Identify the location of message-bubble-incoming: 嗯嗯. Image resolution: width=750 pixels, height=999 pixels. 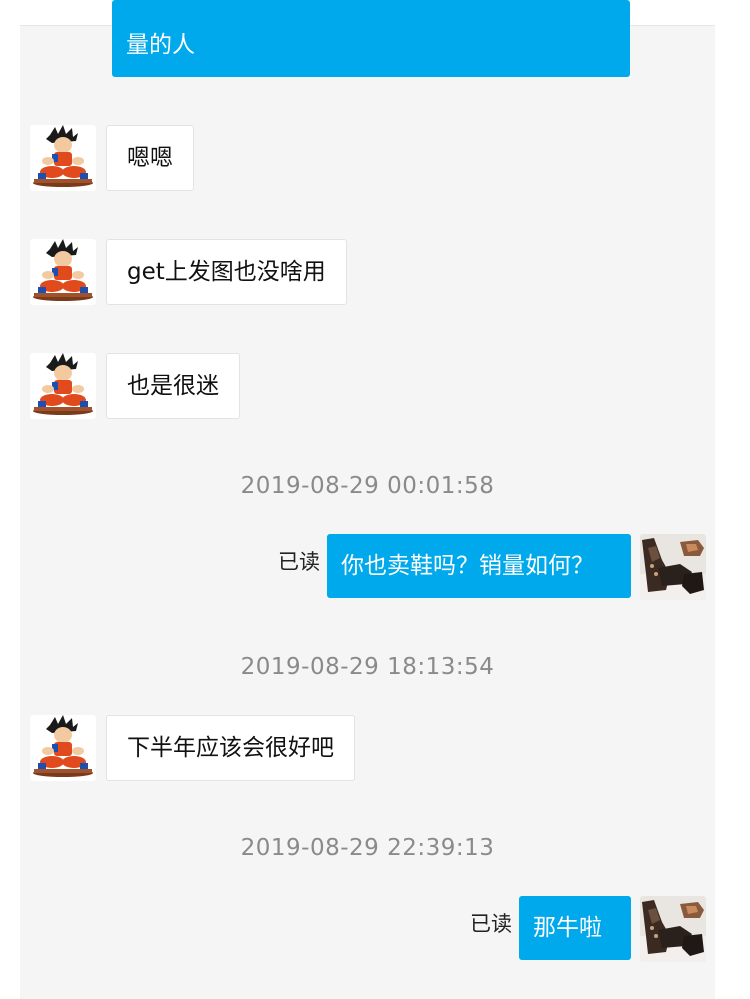
(150, 158).